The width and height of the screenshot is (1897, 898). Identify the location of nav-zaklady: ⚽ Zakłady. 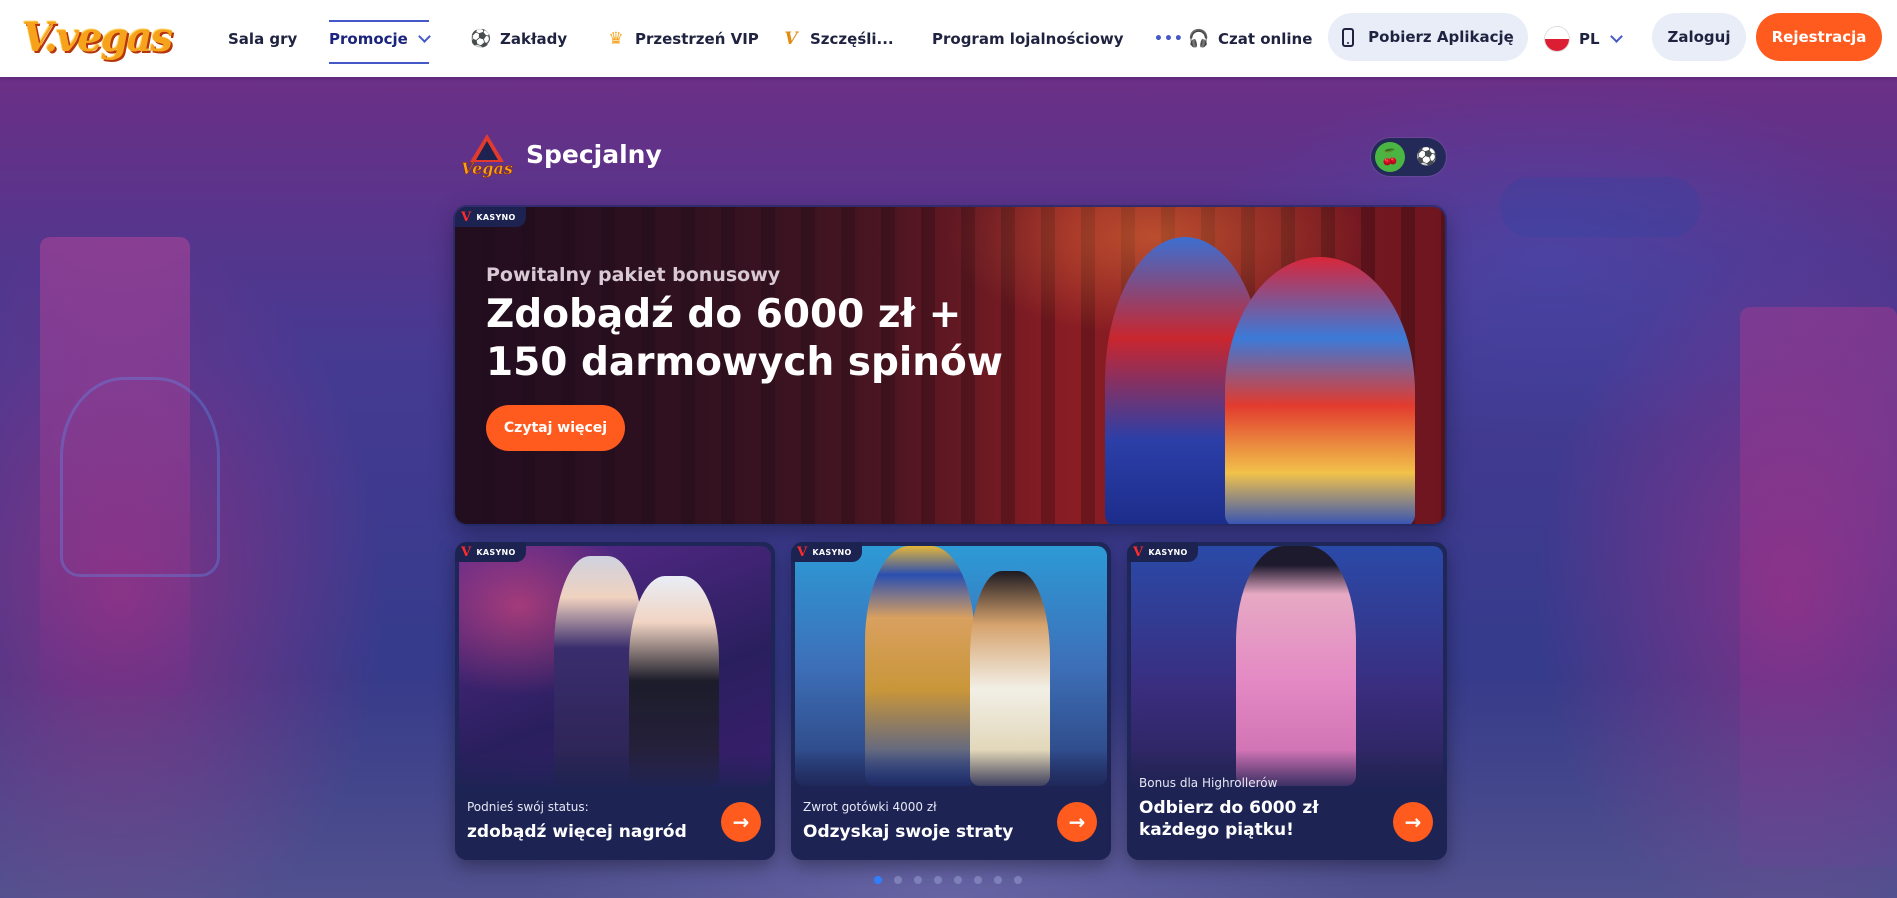
(518, 38).